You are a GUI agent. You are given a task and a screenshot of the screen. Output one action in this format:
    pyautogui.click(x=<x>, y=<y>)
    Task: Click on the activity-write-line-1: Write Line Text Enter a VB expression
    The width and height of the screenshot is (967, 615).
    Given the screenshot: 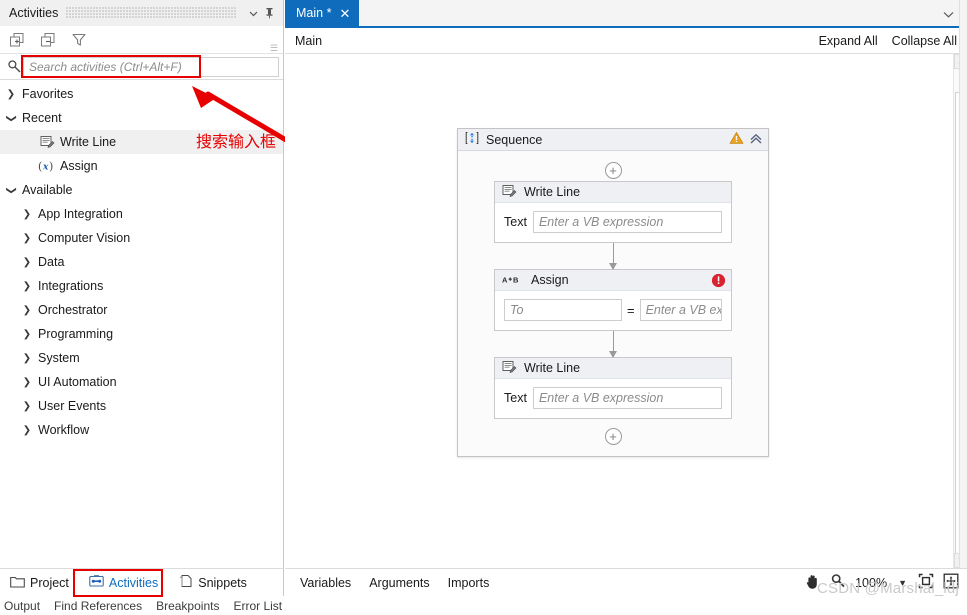 What is the action you would take?
    pyautogui.click(x=613, y=212)
    